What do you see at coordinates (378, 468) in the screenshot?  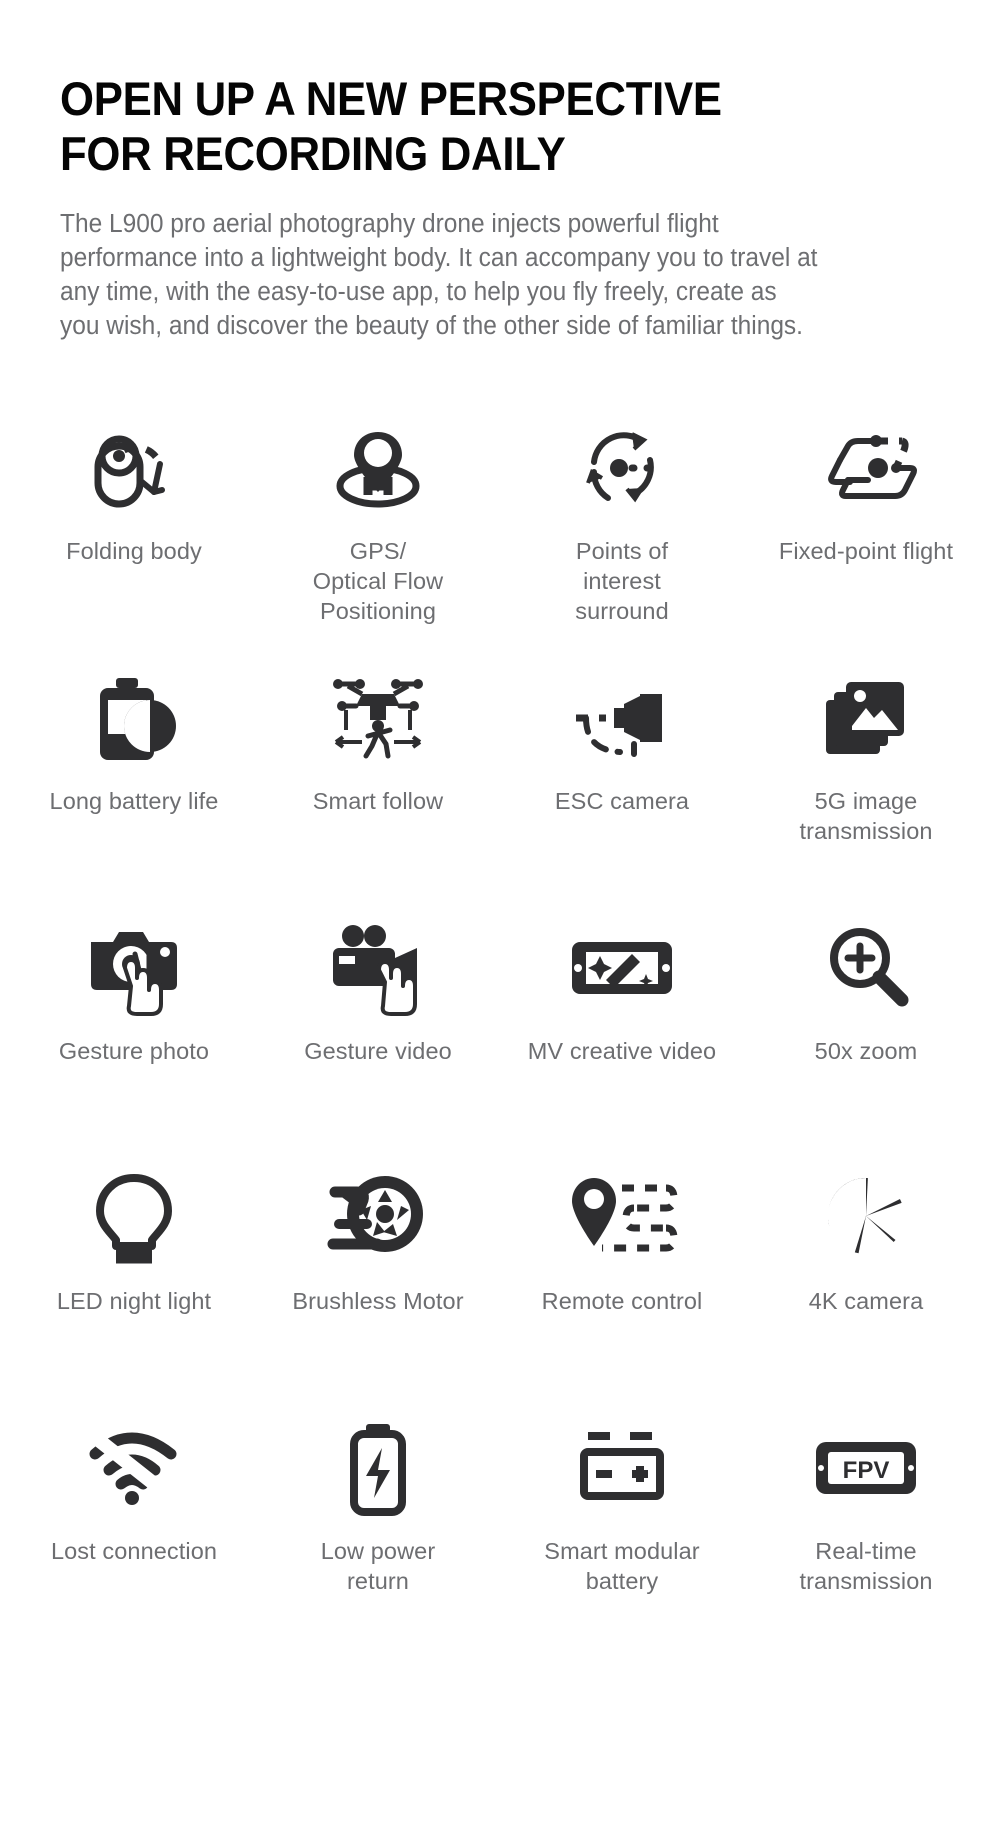 I see `gps-optical-flow-icon` at bounding box center [378, 468].